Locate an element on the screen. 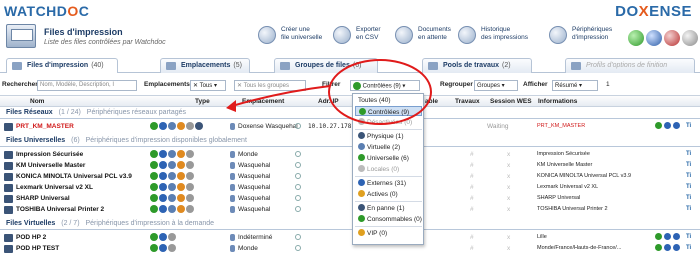 The image size is (700, 274). create-universal-queue-button: Créer une file universelle is located at coordinates (290, 39).